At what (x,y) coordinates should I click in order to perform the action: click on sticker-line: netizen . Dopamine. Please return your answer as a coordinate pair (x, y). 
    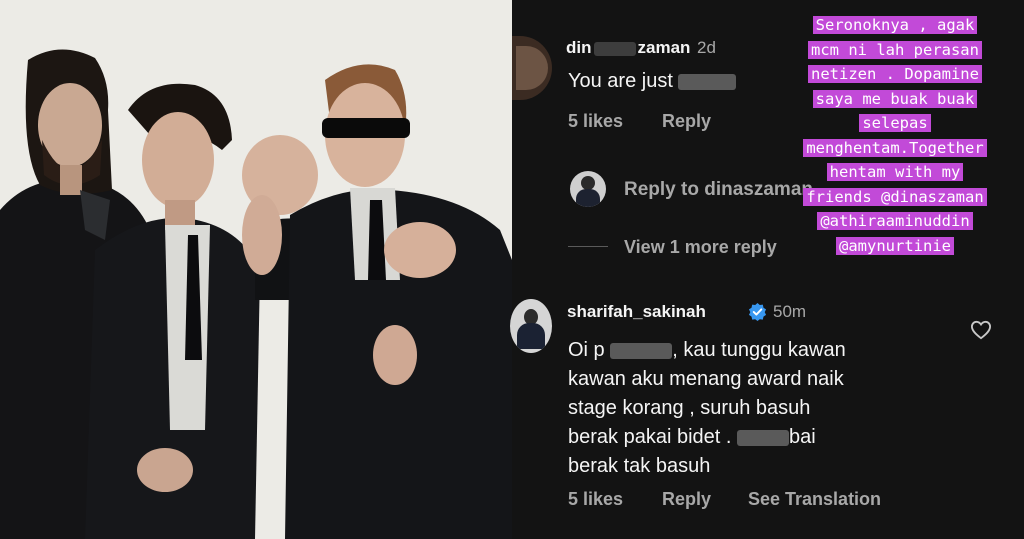
    Looking at the image, I should click on (895, 74).